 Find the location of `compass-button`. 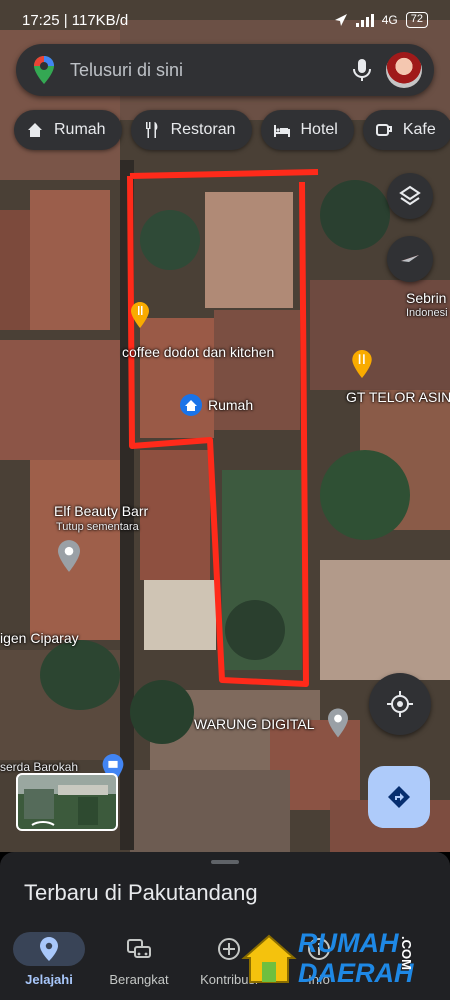

compass-button is located at coordinates (410, 259).